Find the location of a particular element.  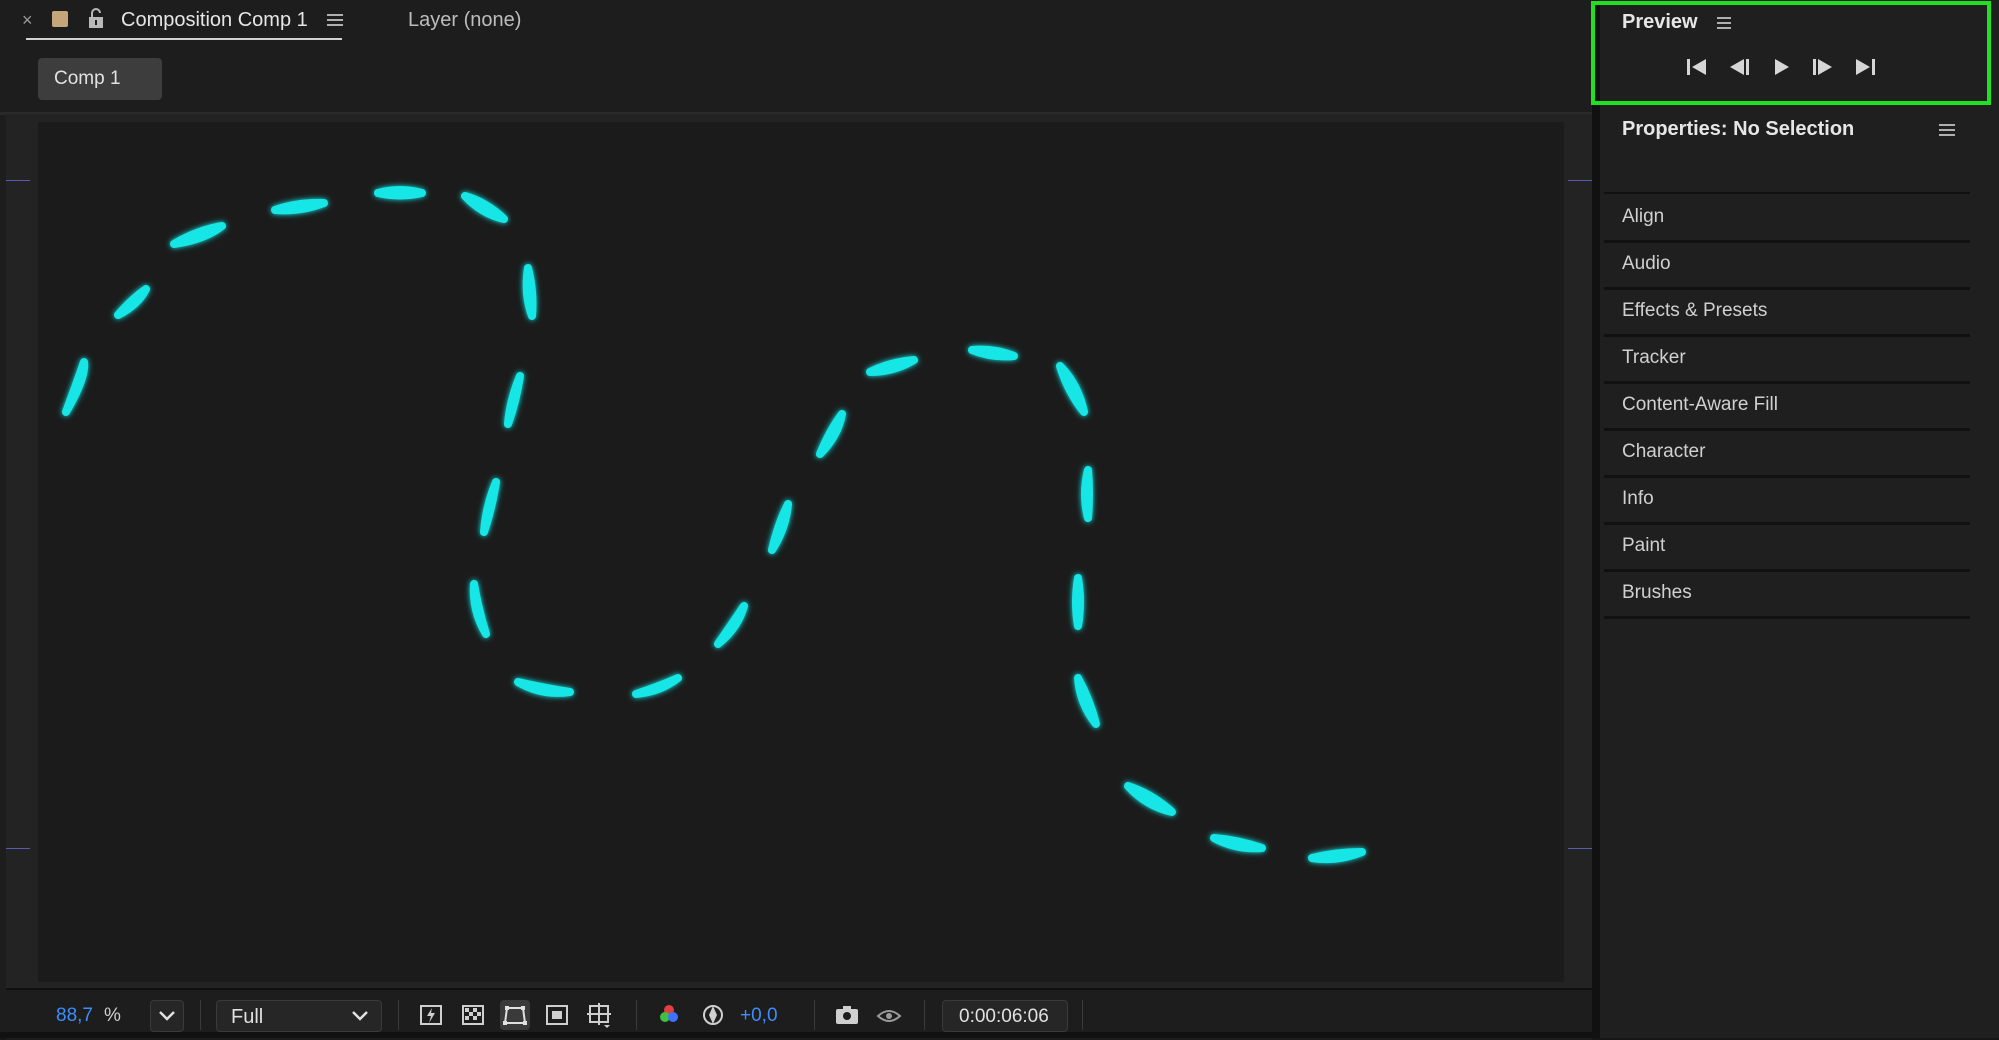

region-of-interest-icon is located at coordinates (557, 1015).